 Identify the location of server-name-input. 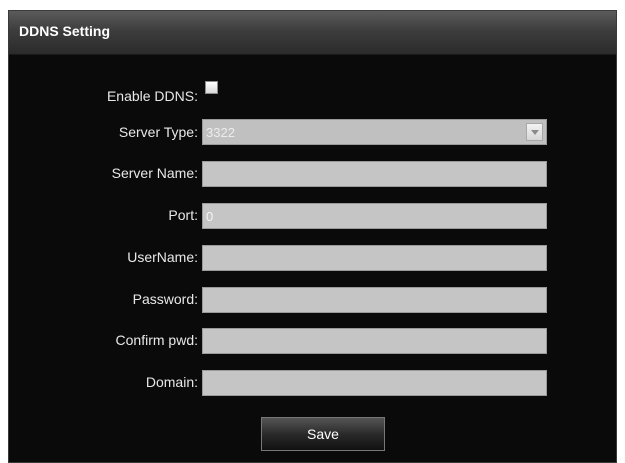
(374, 174).